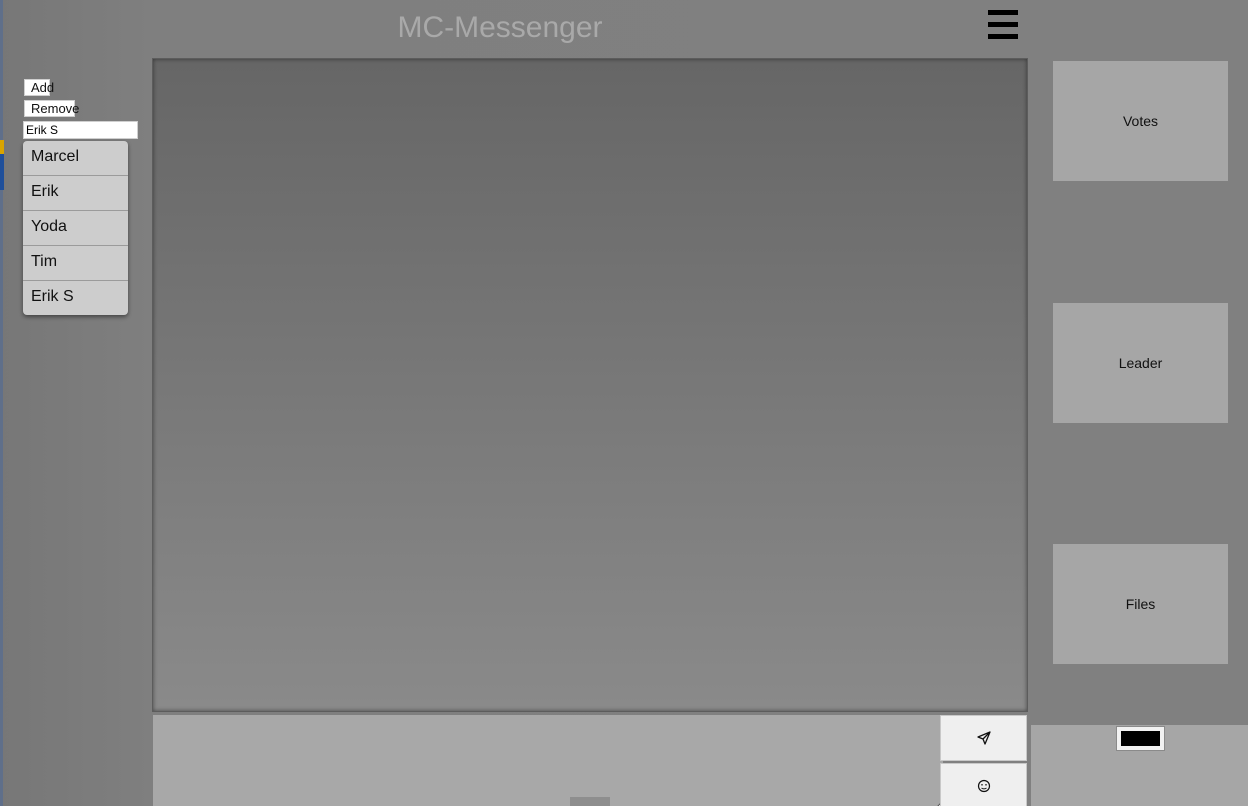  I want to click on hamburger-menu-icon, so click(1003, 25).